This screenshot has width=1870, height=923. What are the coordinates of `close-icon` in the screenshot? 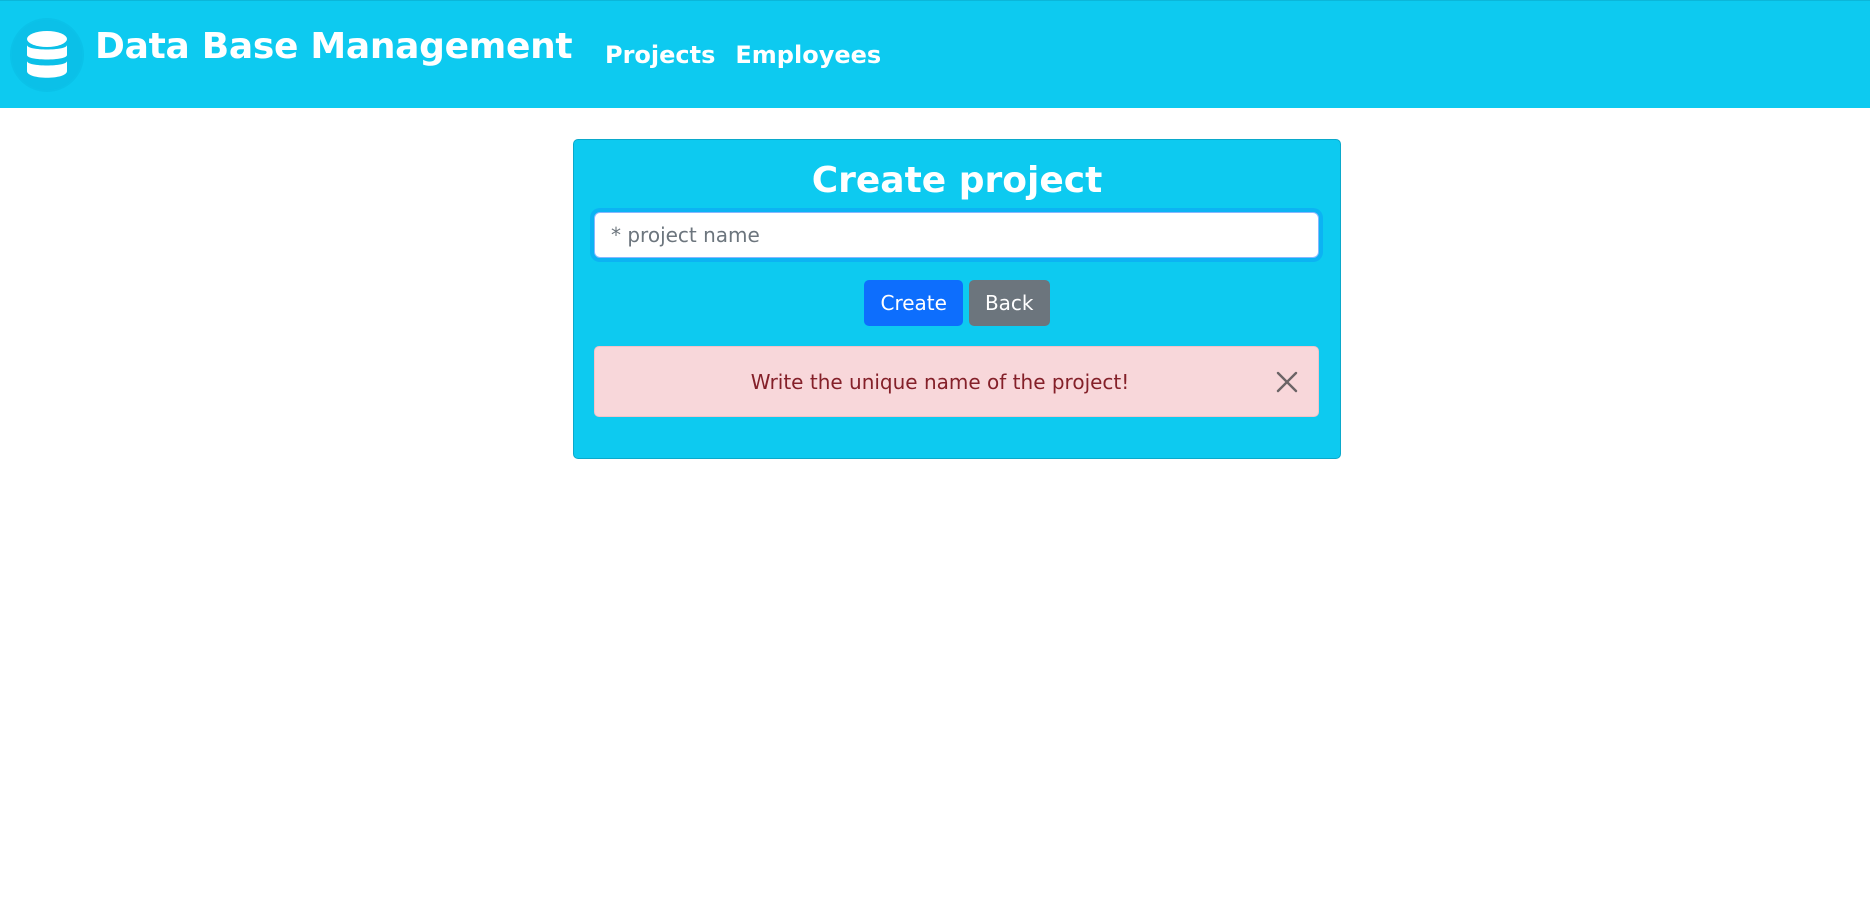 It's located at (1287, 382).